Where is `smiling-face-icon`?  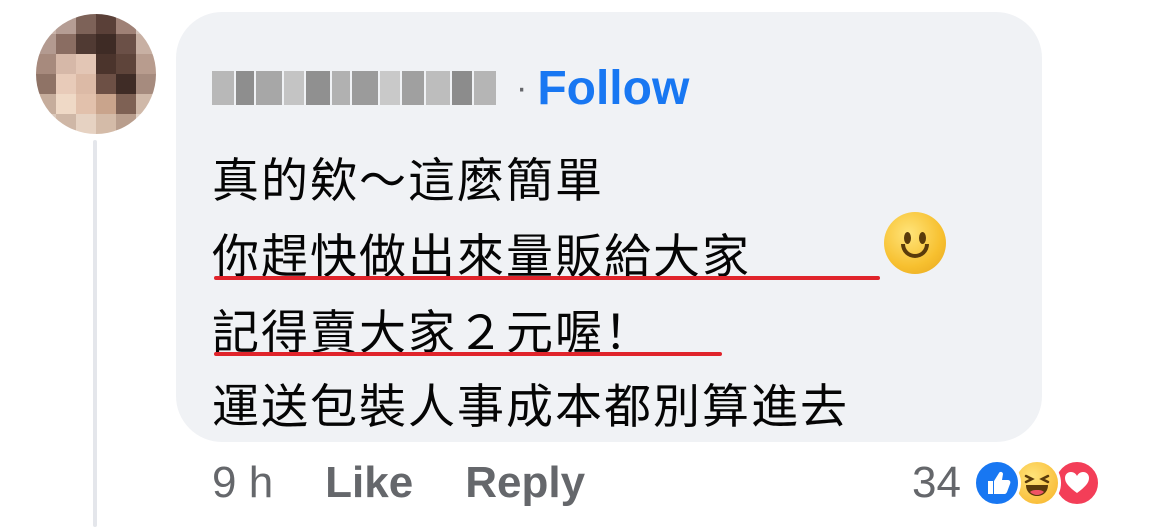
smiling-face-icon is located at coordinates (915, 243).